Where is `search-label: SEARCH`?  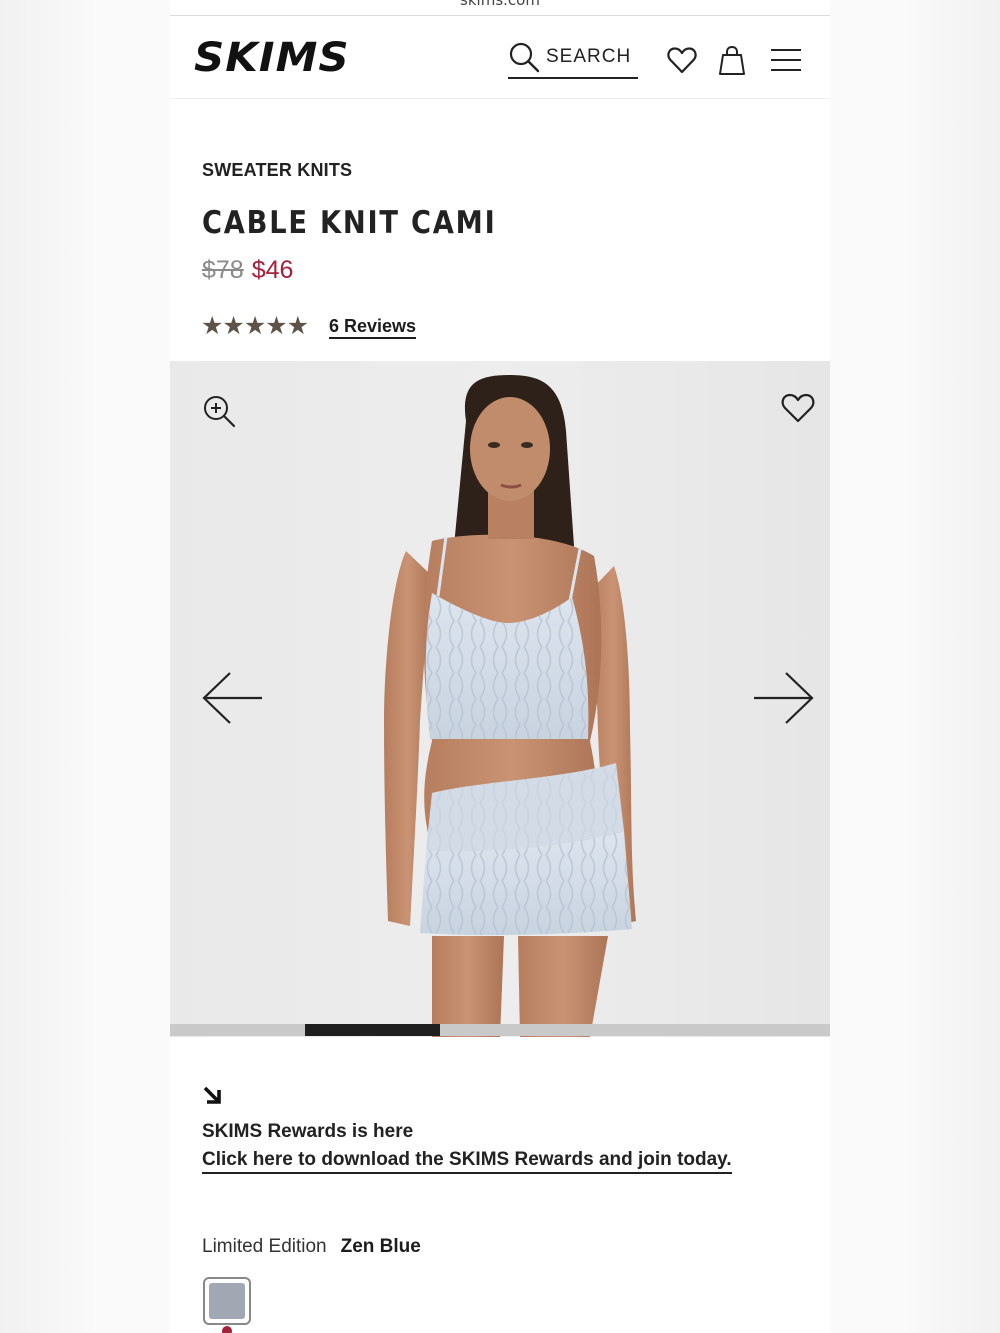
search-label: SEARCH is located at coordinates (589, 56).